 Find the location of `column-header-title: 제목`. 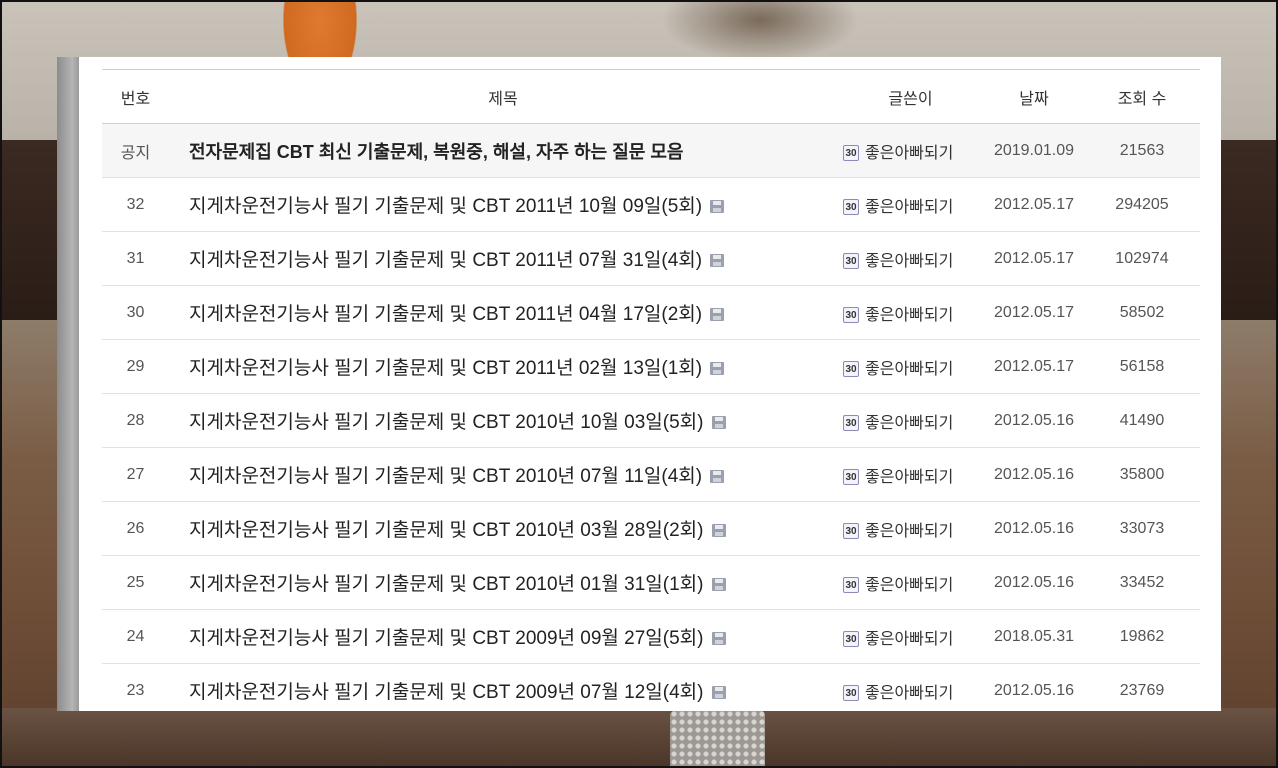

column-header-title: 제목 is located at coordinates (503, 99).